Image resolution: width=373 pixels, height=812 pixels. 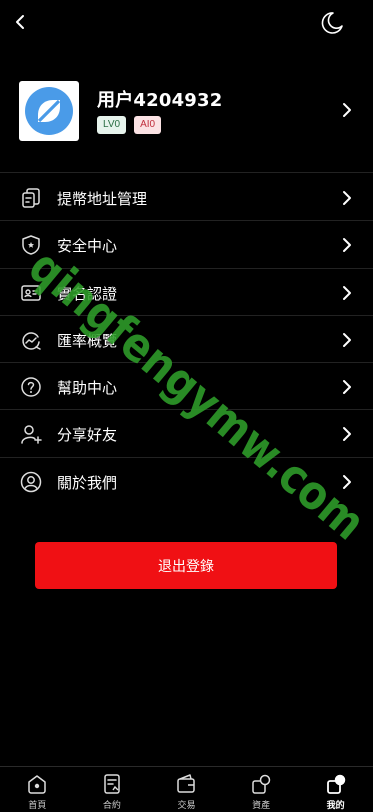 I want to click on menu-item-identity-verification: 實名認證, so click(x=186, y=292).